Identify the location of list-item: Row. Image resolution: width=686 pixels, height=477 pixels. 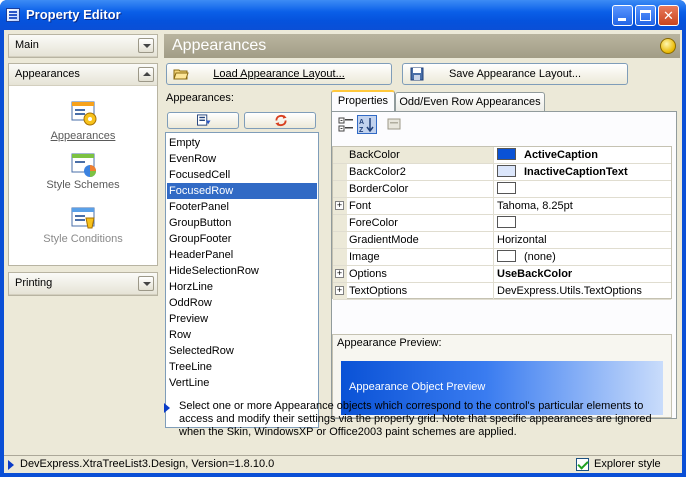
(242, 335).